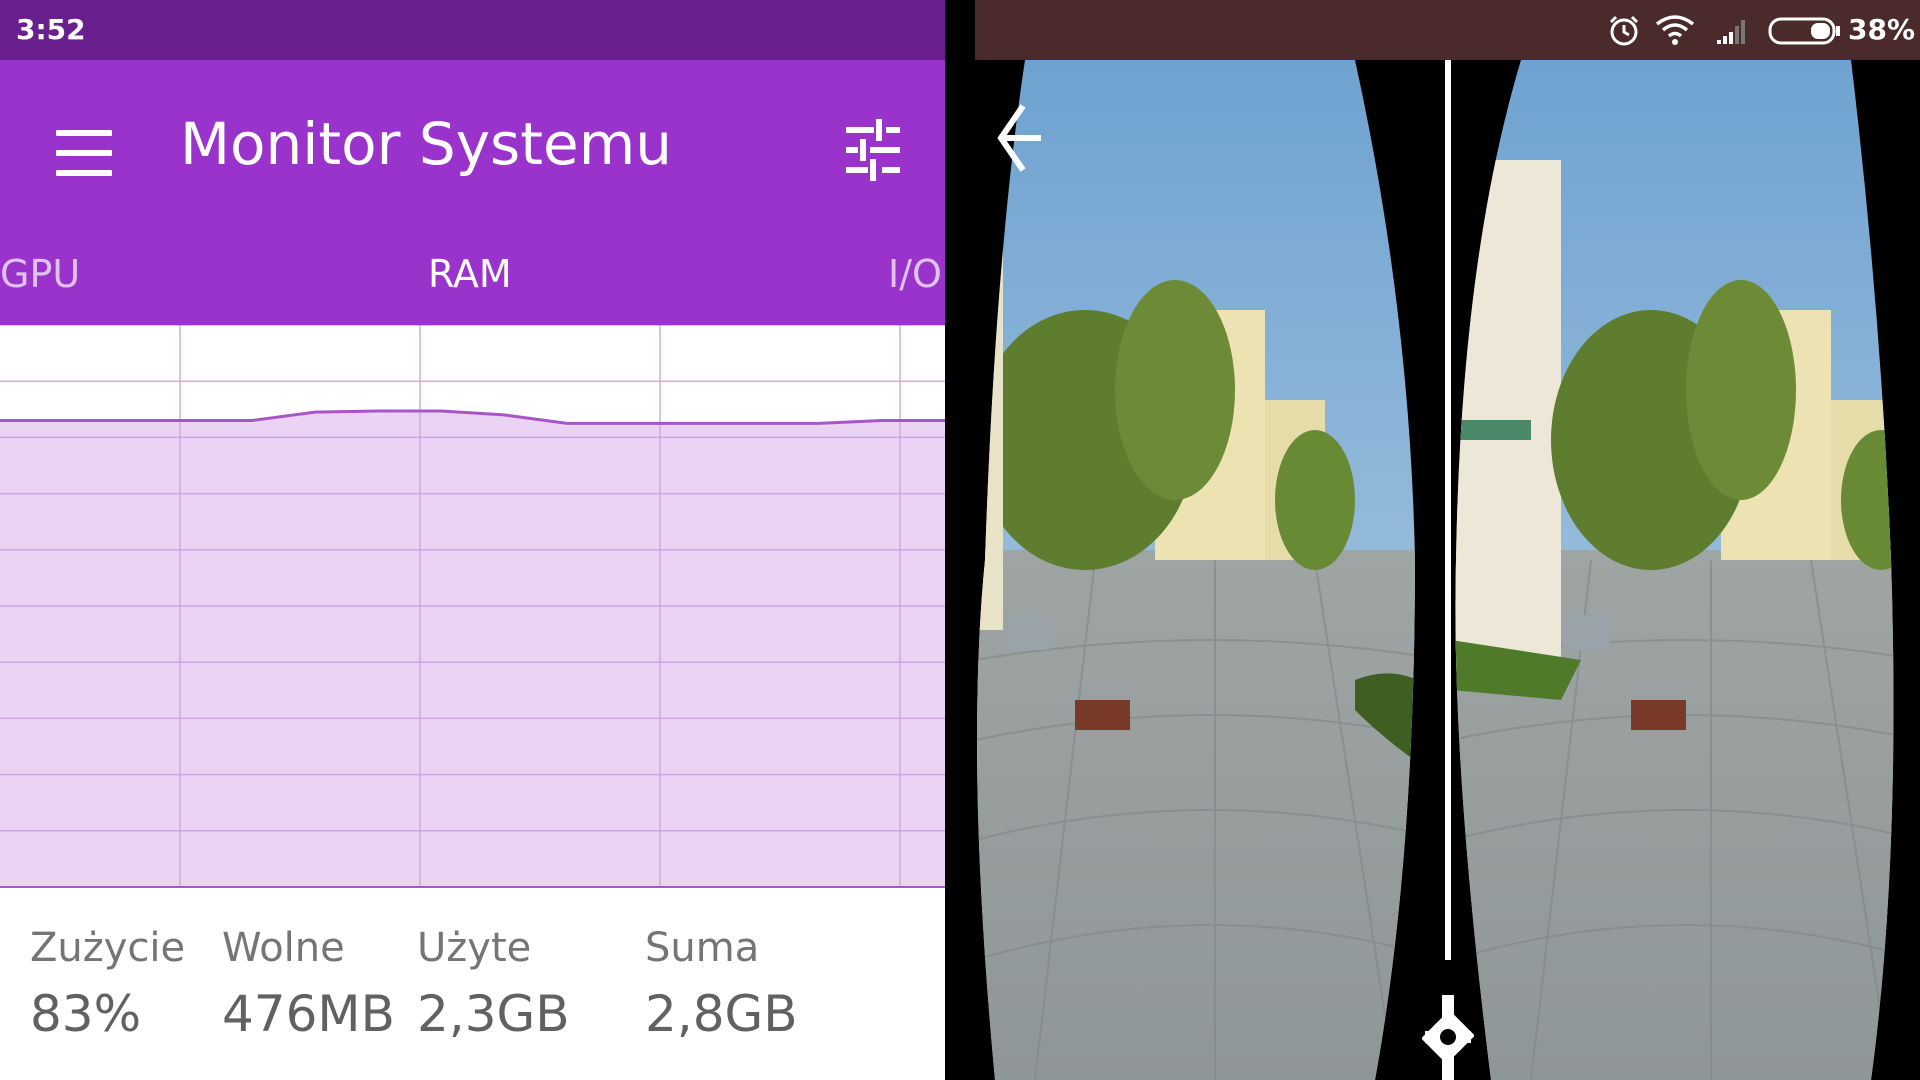 The width and height of the screenshot is (1920, 1080). I want to click on stat-free: Wolne 476MB, so click(308, 984).